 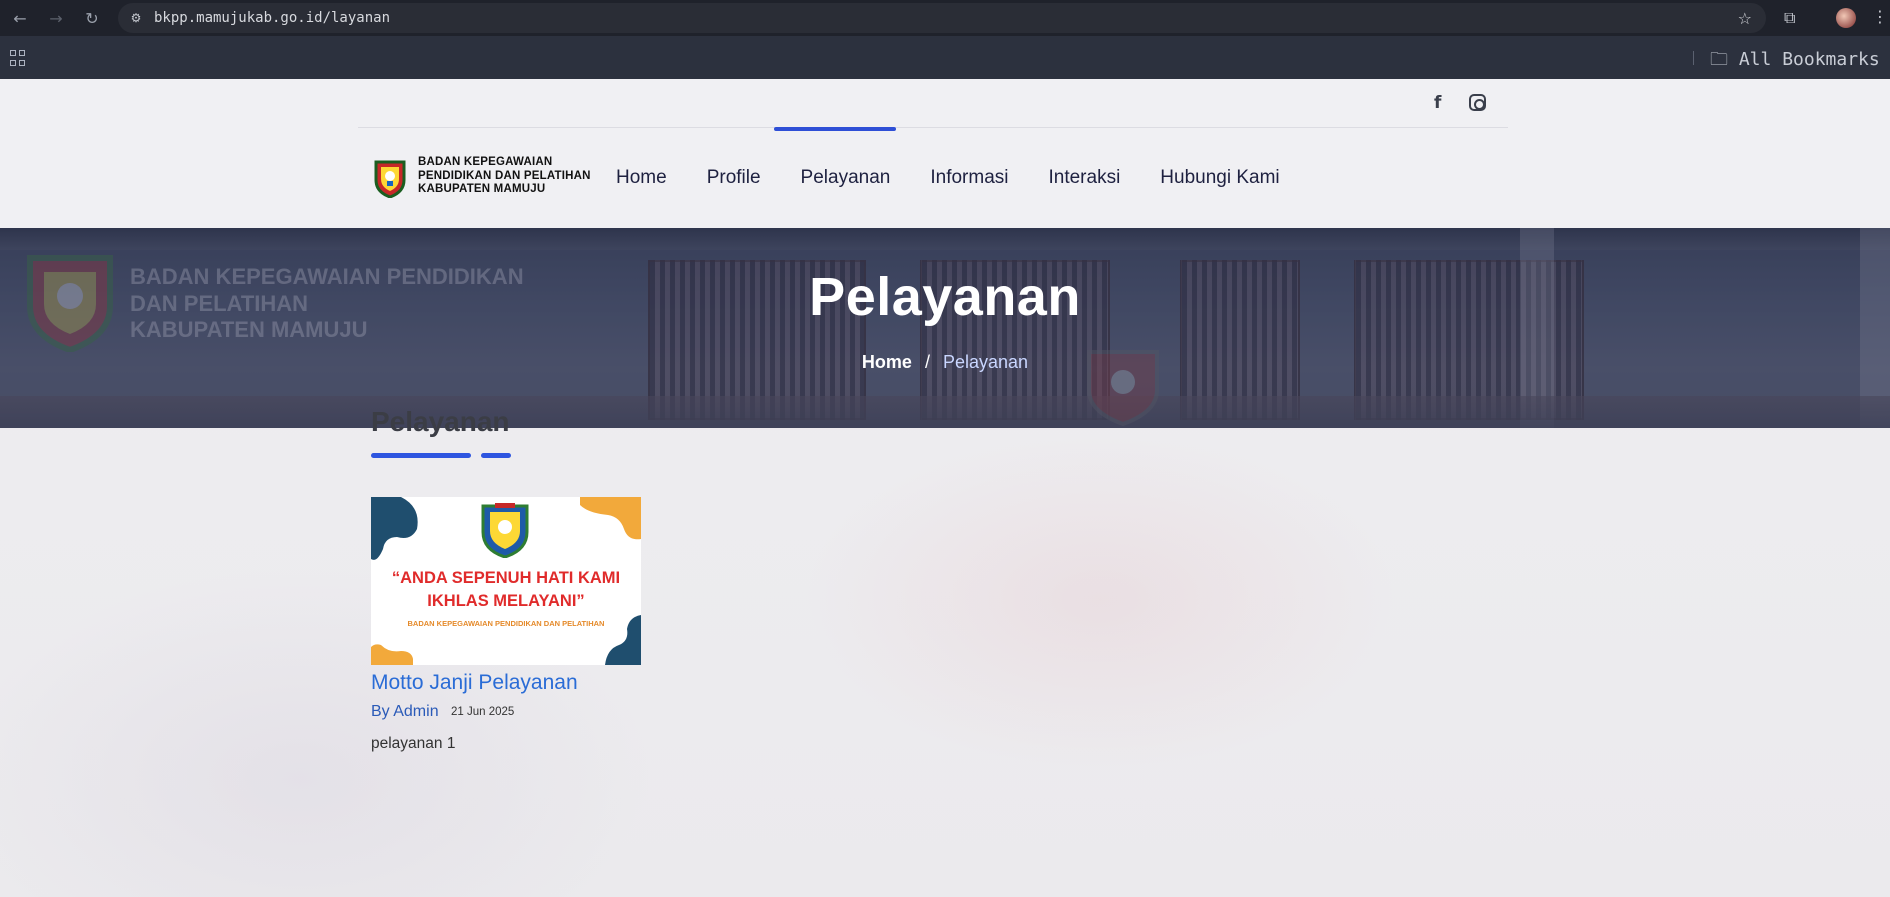 What do you see at coordinates (272, 18) in the screenshot?
I see `url-text: bkpp.mamujukab.go.id/layanan` at bounding box center [272, 18].